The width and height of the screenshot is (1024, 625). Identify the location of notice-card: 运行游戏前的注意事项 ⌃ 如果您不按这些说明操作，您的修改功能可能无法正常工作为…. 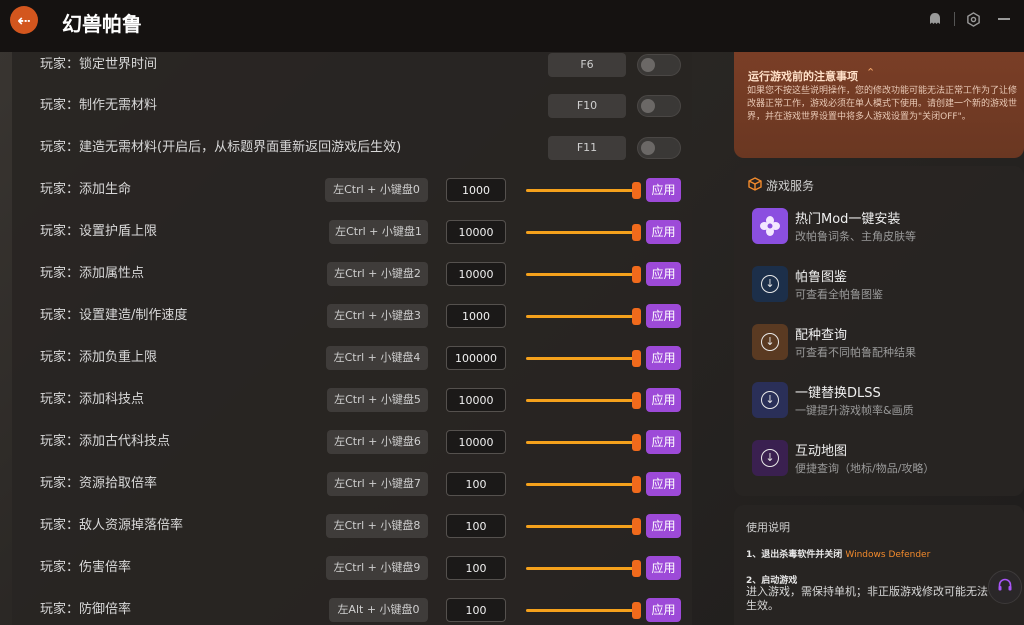
(879, 105).